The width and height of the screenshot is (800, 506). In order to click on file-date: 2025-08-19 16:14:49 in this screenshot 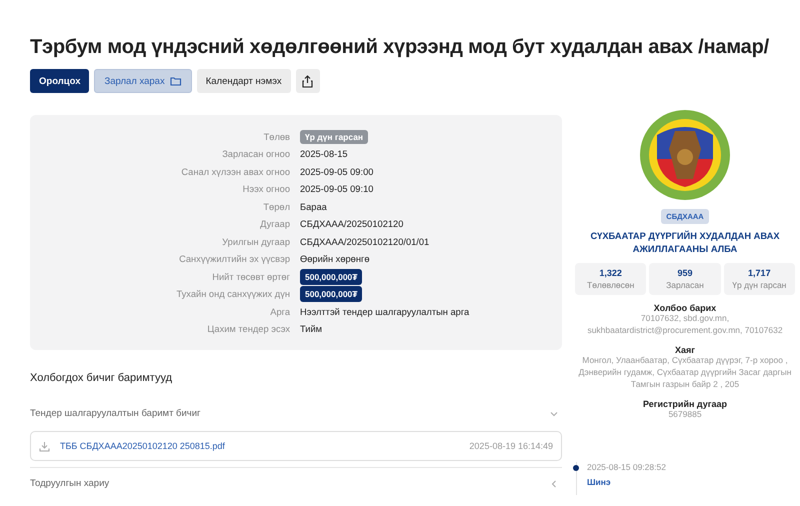, I will do `click(511, 446)`.